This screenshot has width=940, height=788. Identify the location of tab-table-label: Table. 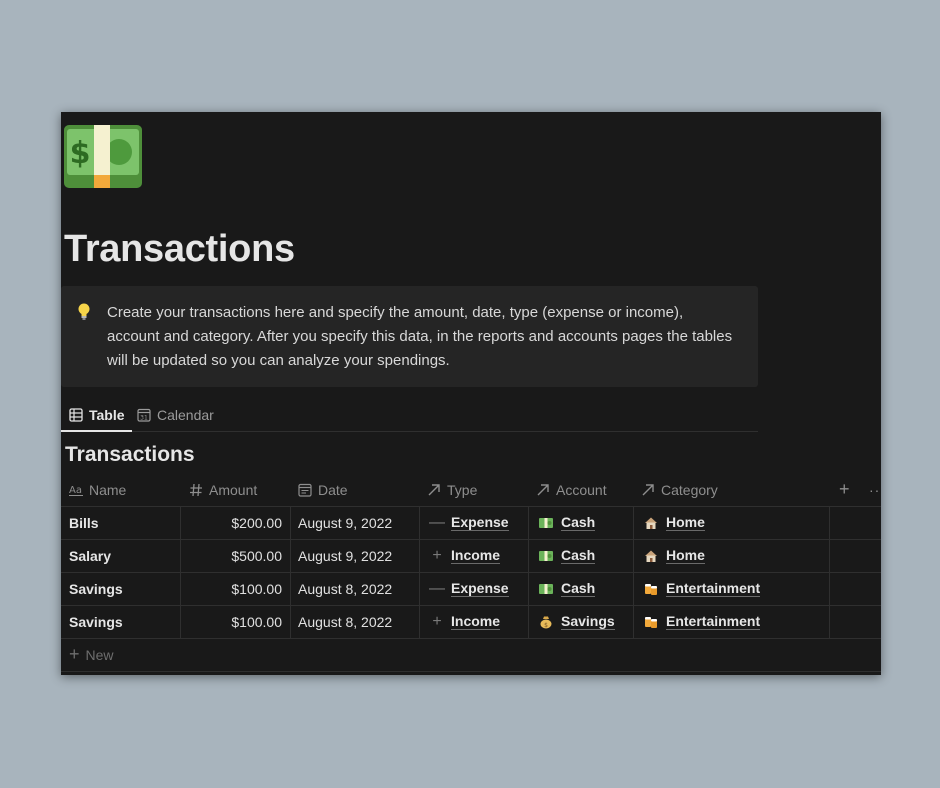
(107, 415).